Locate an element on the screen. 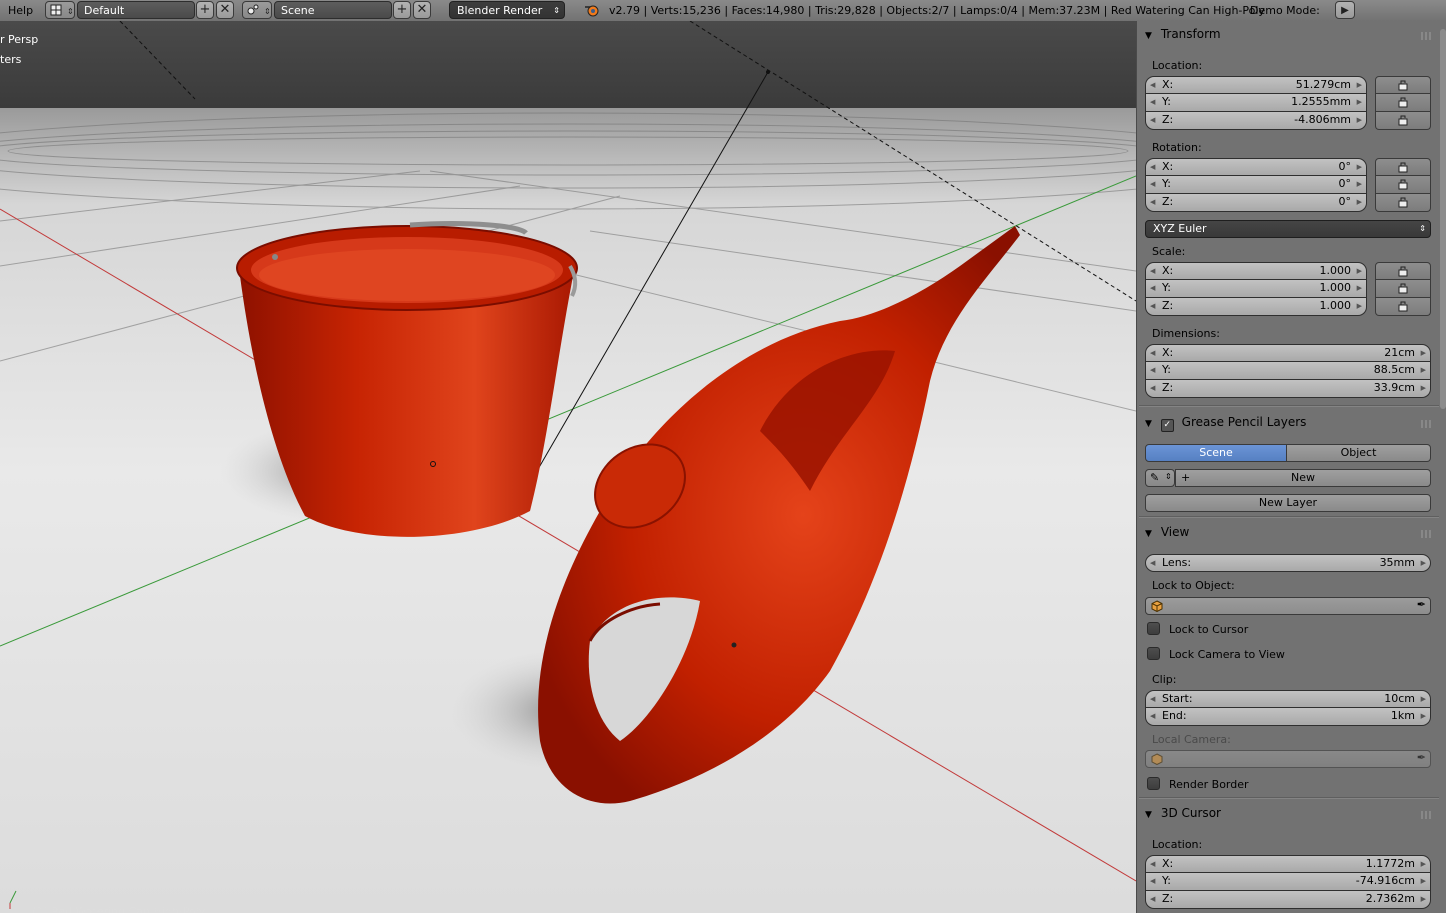 This screenshot has height=913, width=1446. cursor-location-label: Location: is located at coordinates (1177, 844).